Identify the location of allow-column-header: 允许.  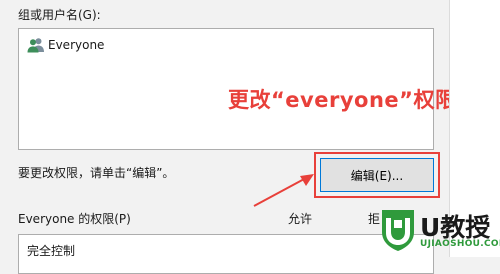
(300, 219).